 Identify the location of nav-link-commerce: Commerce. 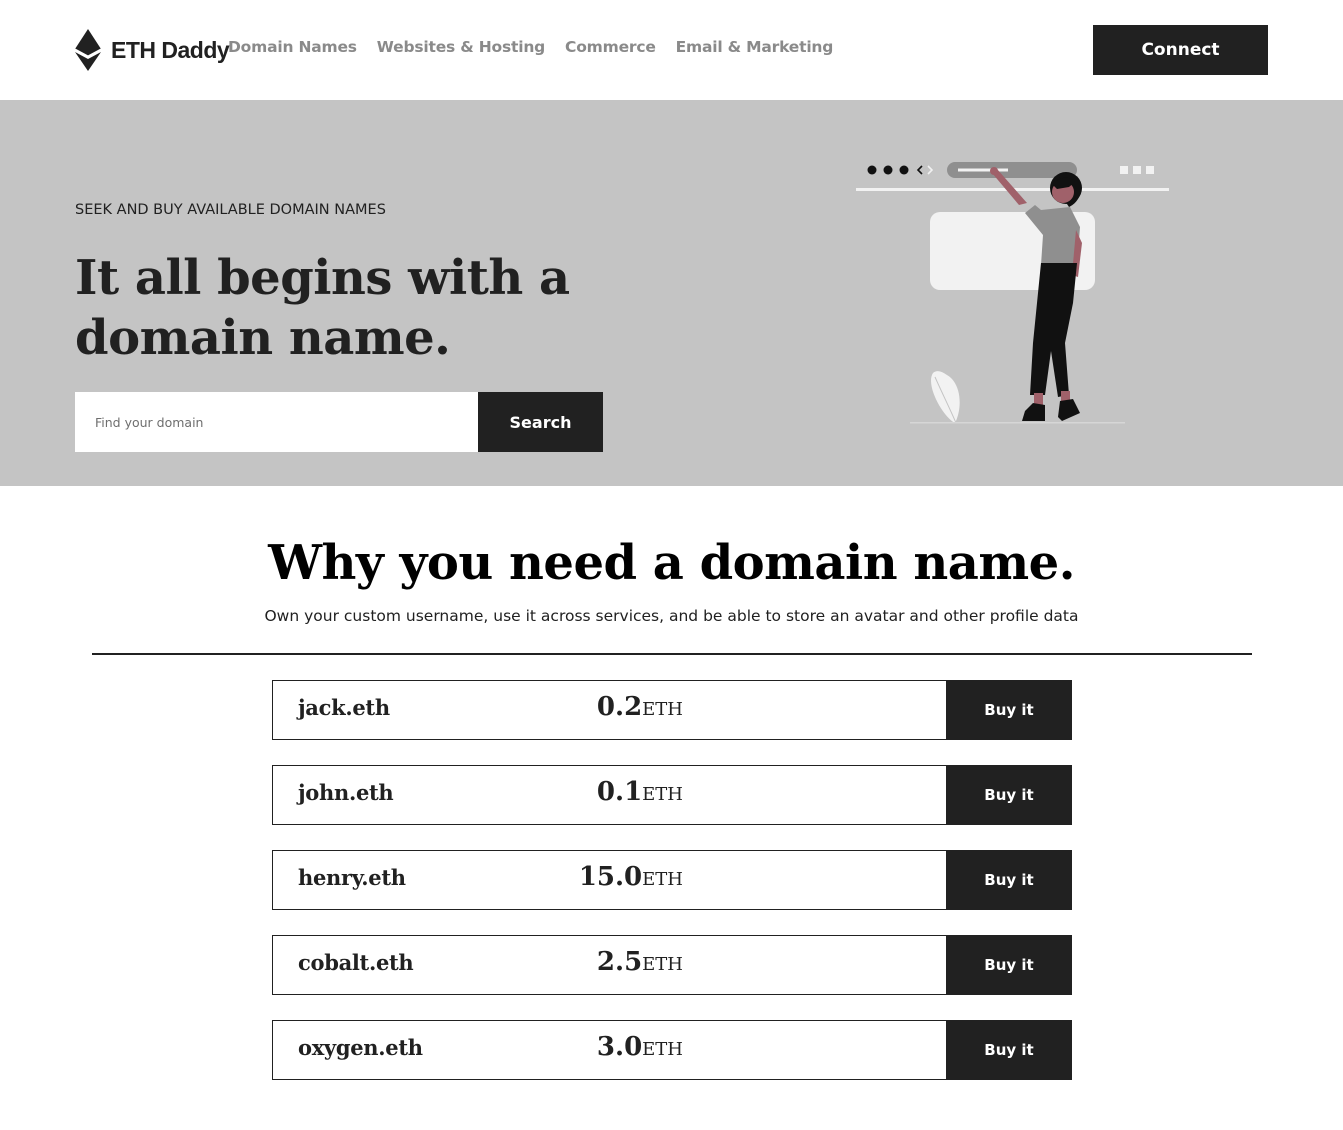
(610, 47).